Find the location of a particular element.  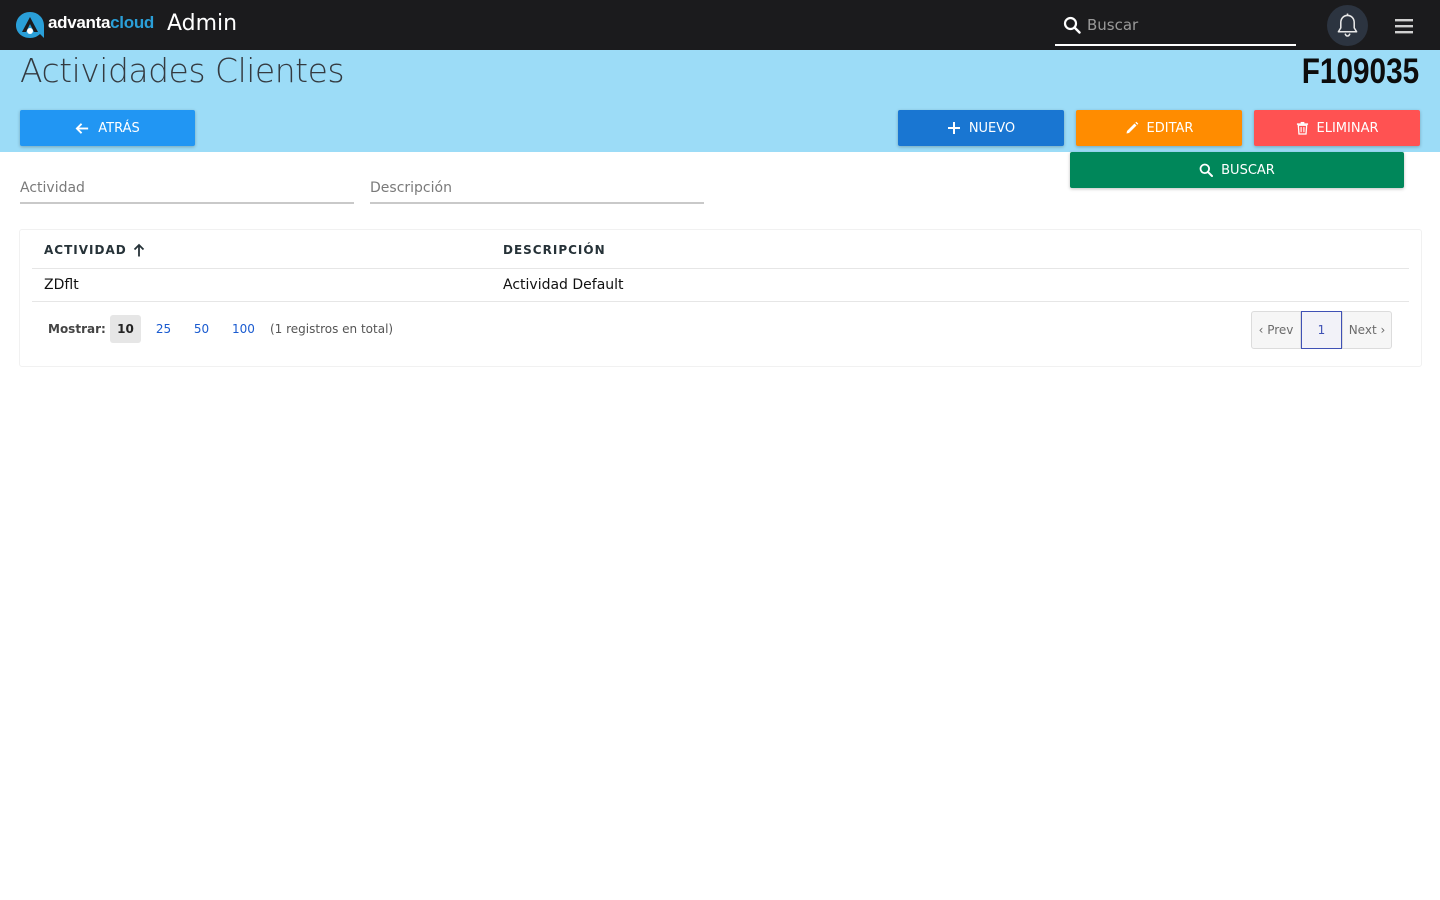

bell-icon is located at coordinates (1347, 25).